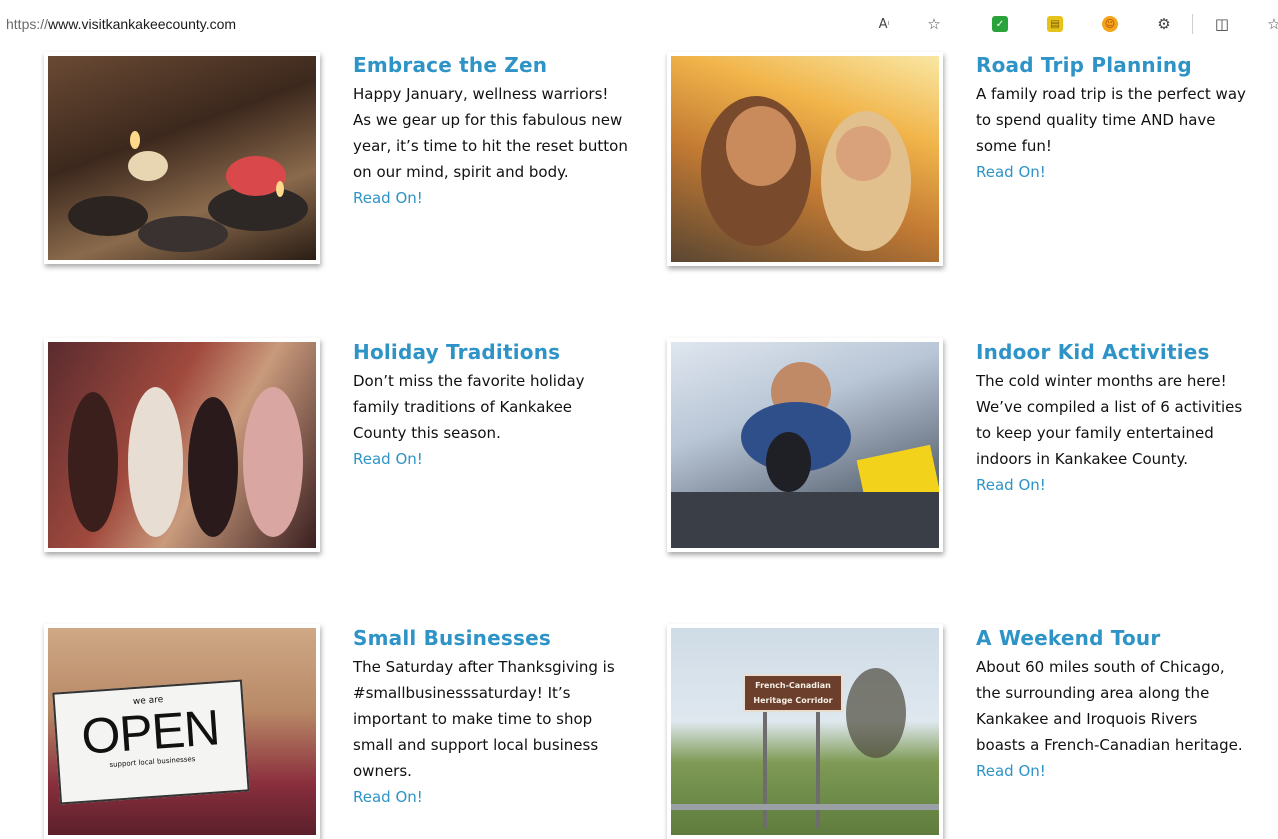 This screenshot has width=1278, height=839. Describe the element at coordinates (452, 638) in the screenshot. I see `article-title: Small Businesses` at that location.